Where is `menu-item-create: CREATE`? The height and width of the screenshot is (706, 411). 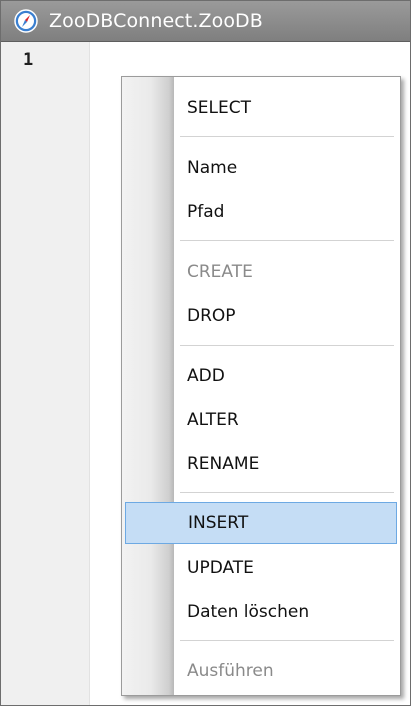 menu-item-create: CREATE is located at coordinates (261, 272).